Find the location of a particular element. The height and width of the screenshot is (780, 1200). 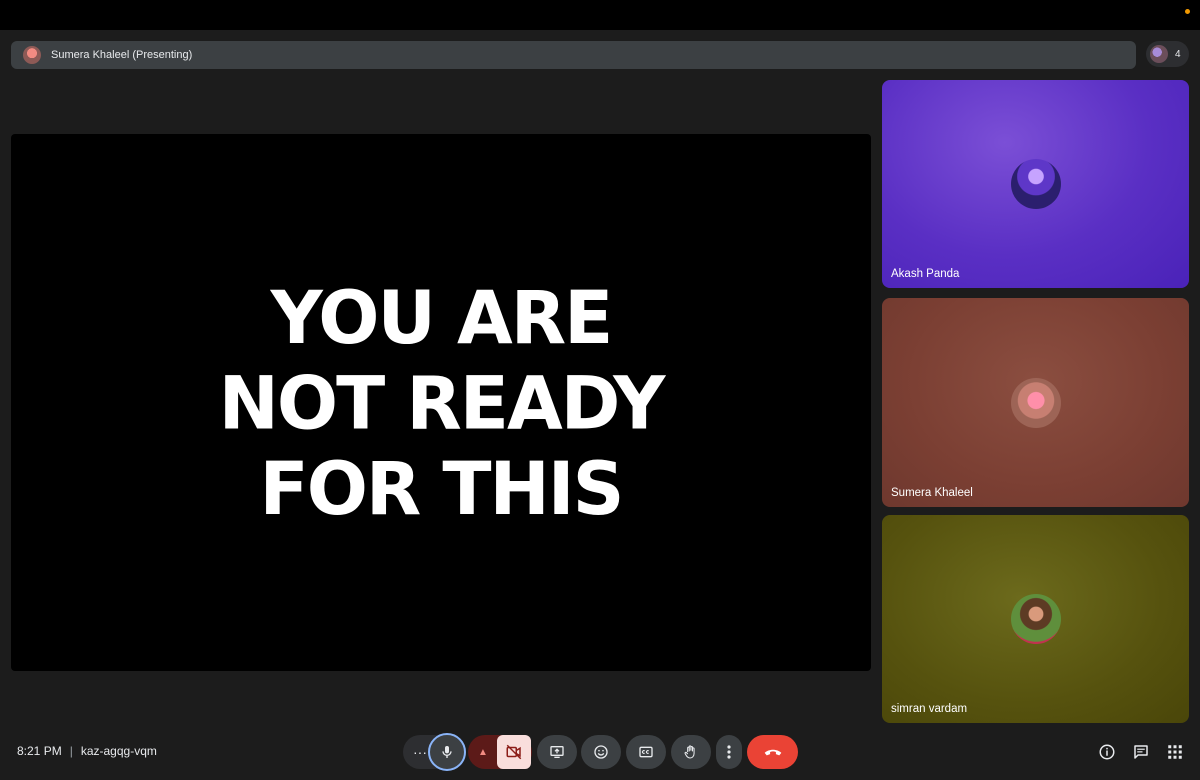

meeting-time: 8:21 PM is located at coordinates (39, 751).